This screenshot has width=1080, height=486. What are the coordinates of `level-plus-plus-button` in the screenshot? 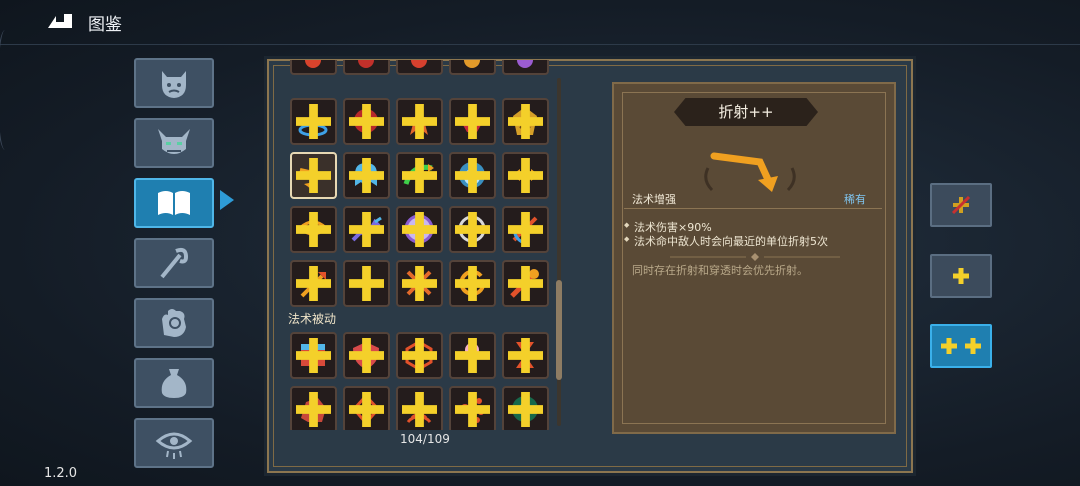 It's located at (961, 346).